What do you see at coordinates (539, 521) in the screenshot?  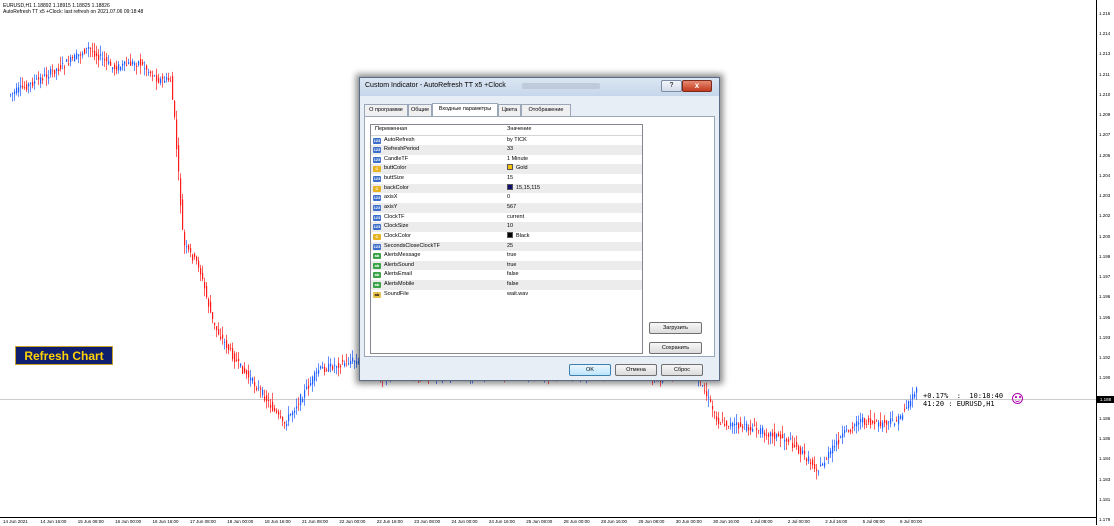 I see `time-axis-label: 25 Jun 08:00` at bounding box center [539, 521].